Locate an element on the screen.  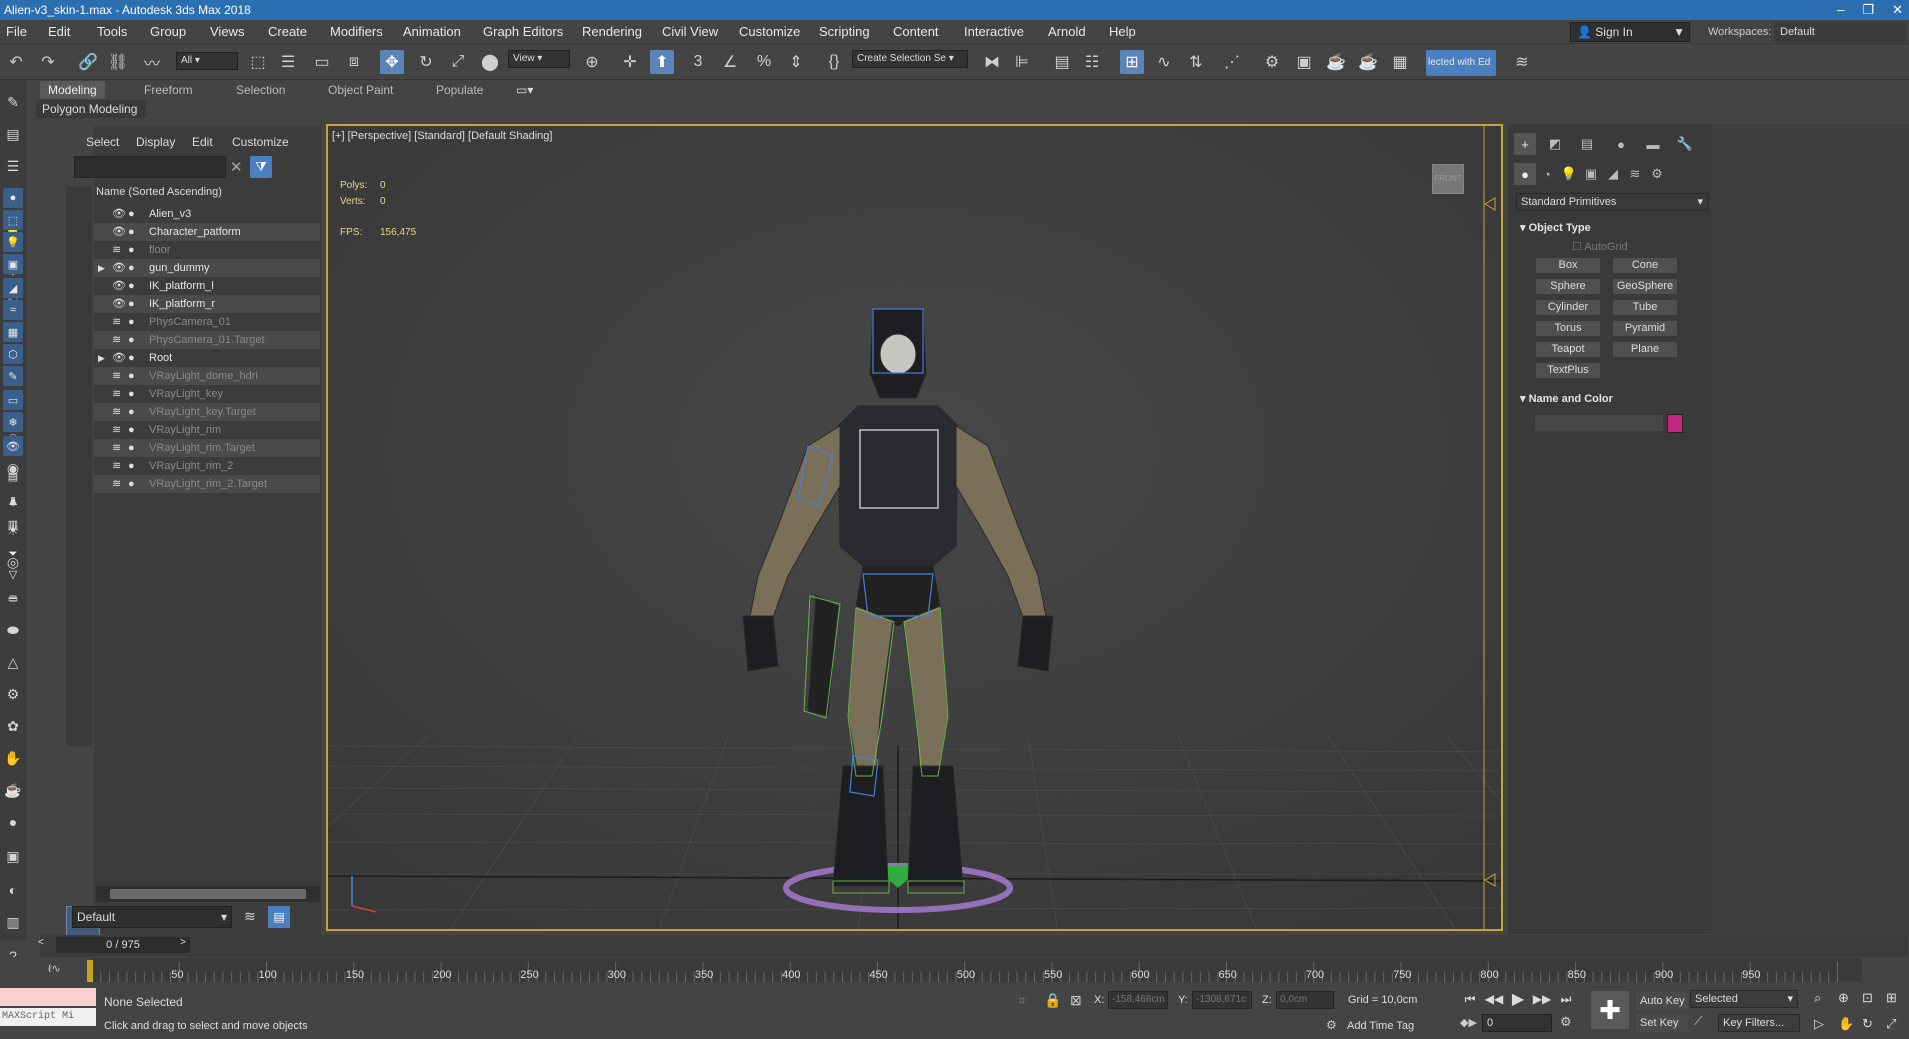
menu-rendering: Rendering is located at coordinates (612, 31).